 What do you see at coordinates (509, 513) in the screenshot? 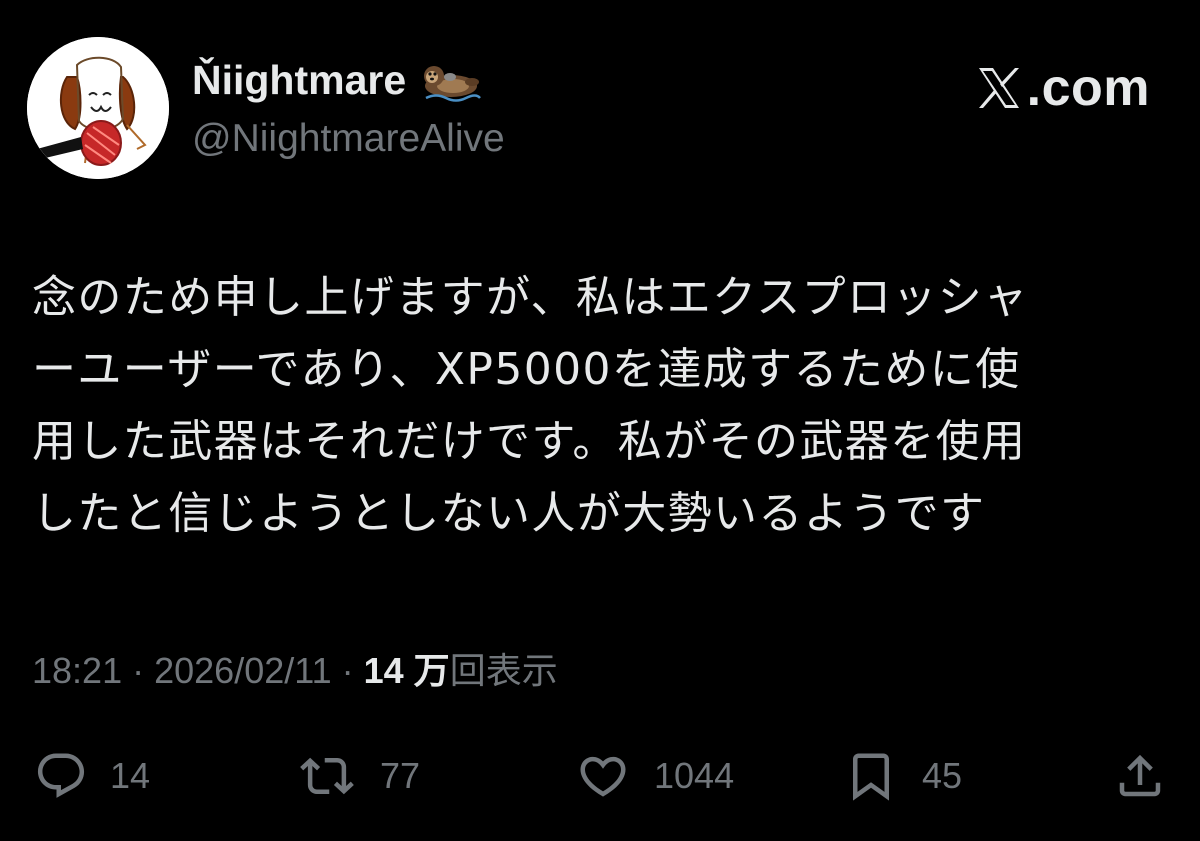
I see `tweet-text-line: したと信じようとしない人が大勢いるようです` at bounding box center [509, 513].